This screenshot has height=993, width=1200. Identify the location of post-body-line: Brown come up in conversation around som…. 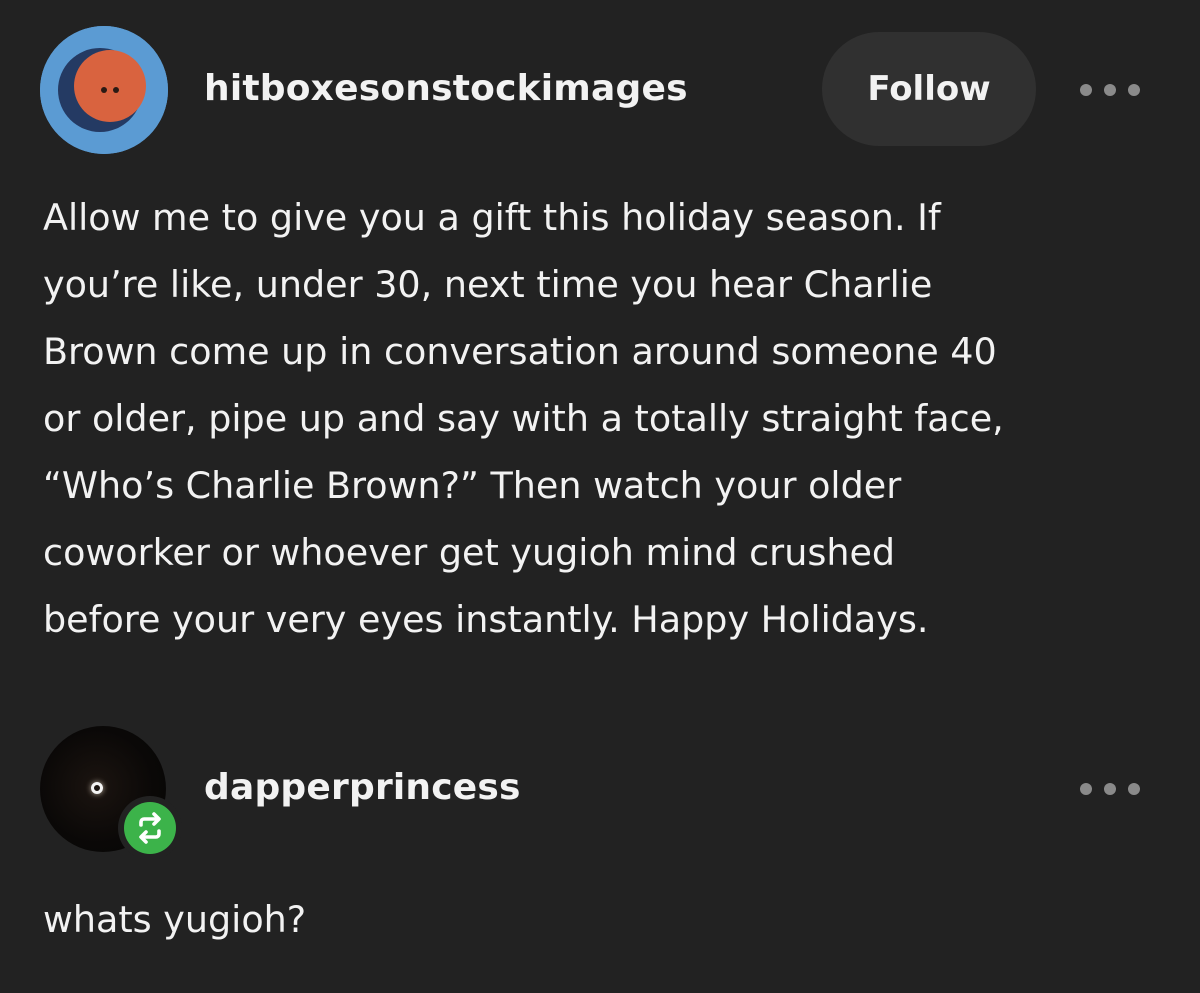
(520, 351).